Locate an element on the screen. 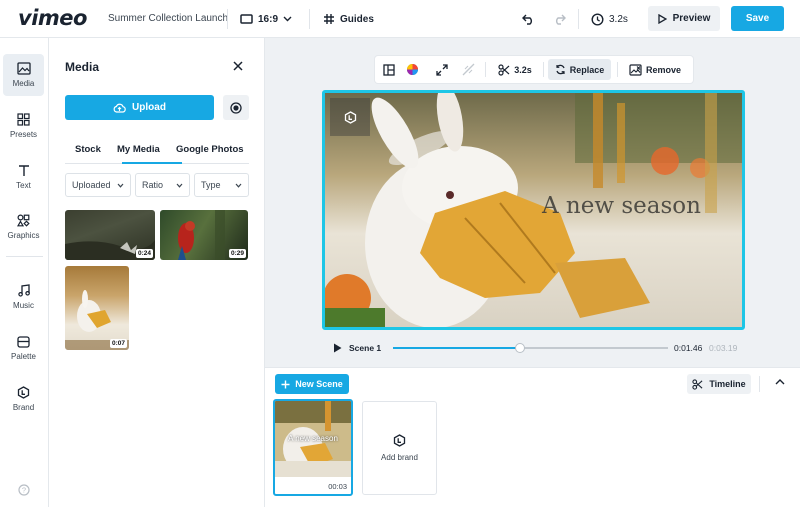  magic-wand-icon is located at coordinates (468, 69).